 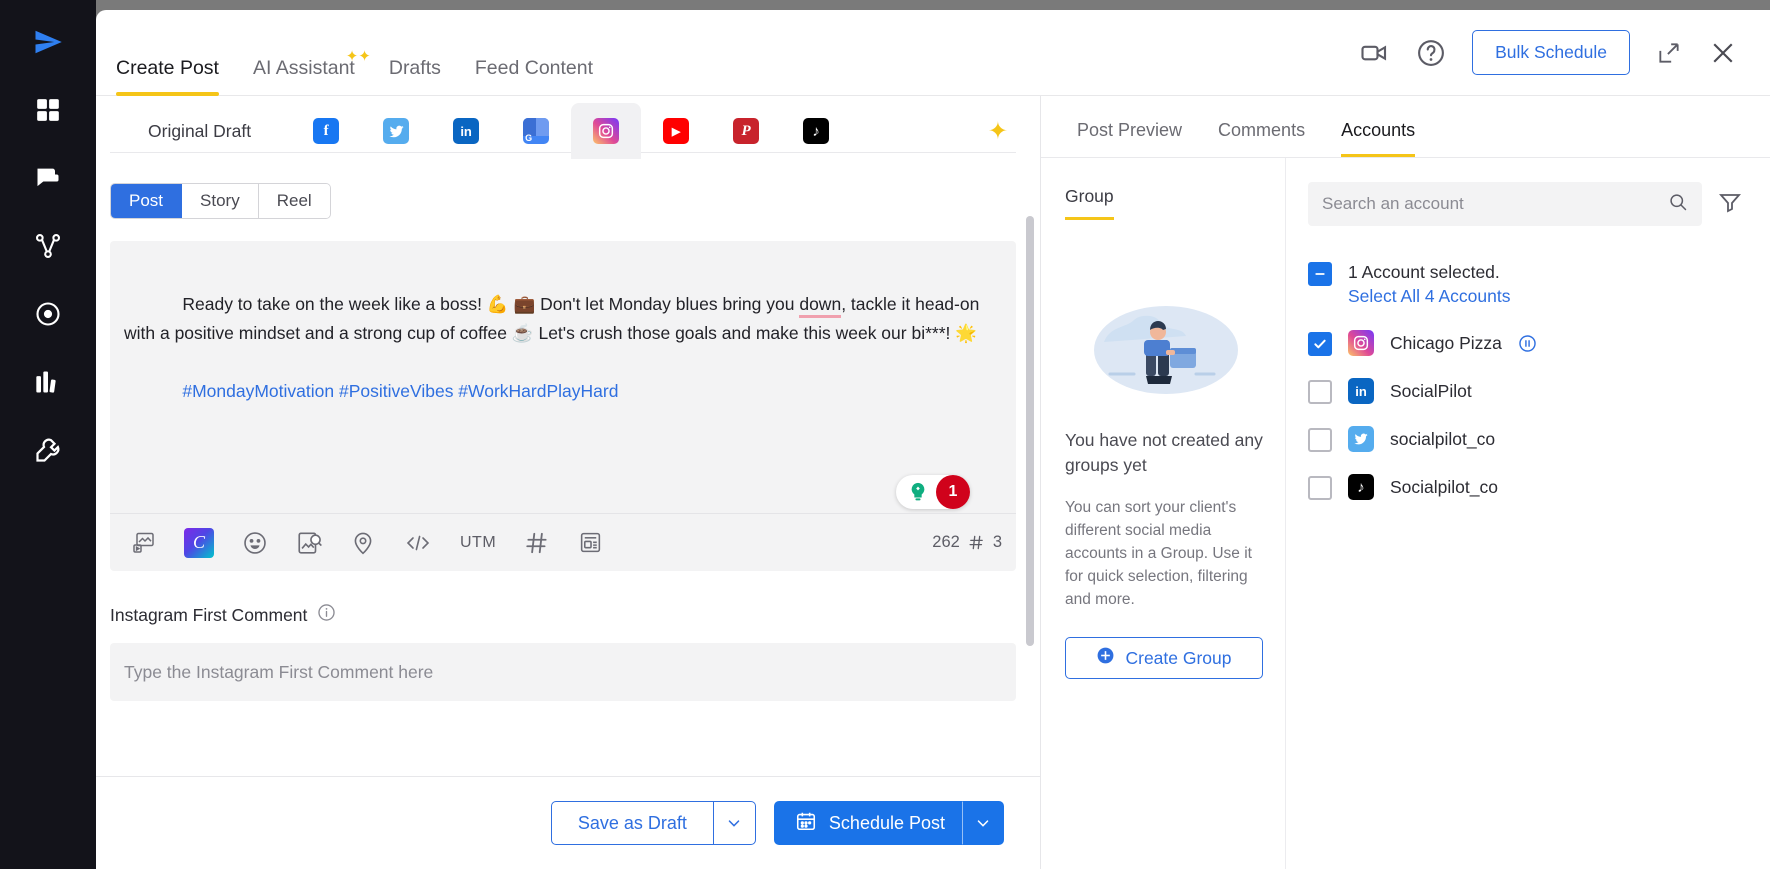 What do you see at coordinates (1002, 131) in the screenshot?
I see `ai-assist-sparkle-icon: ✦` at bounding box center [1002, 131].